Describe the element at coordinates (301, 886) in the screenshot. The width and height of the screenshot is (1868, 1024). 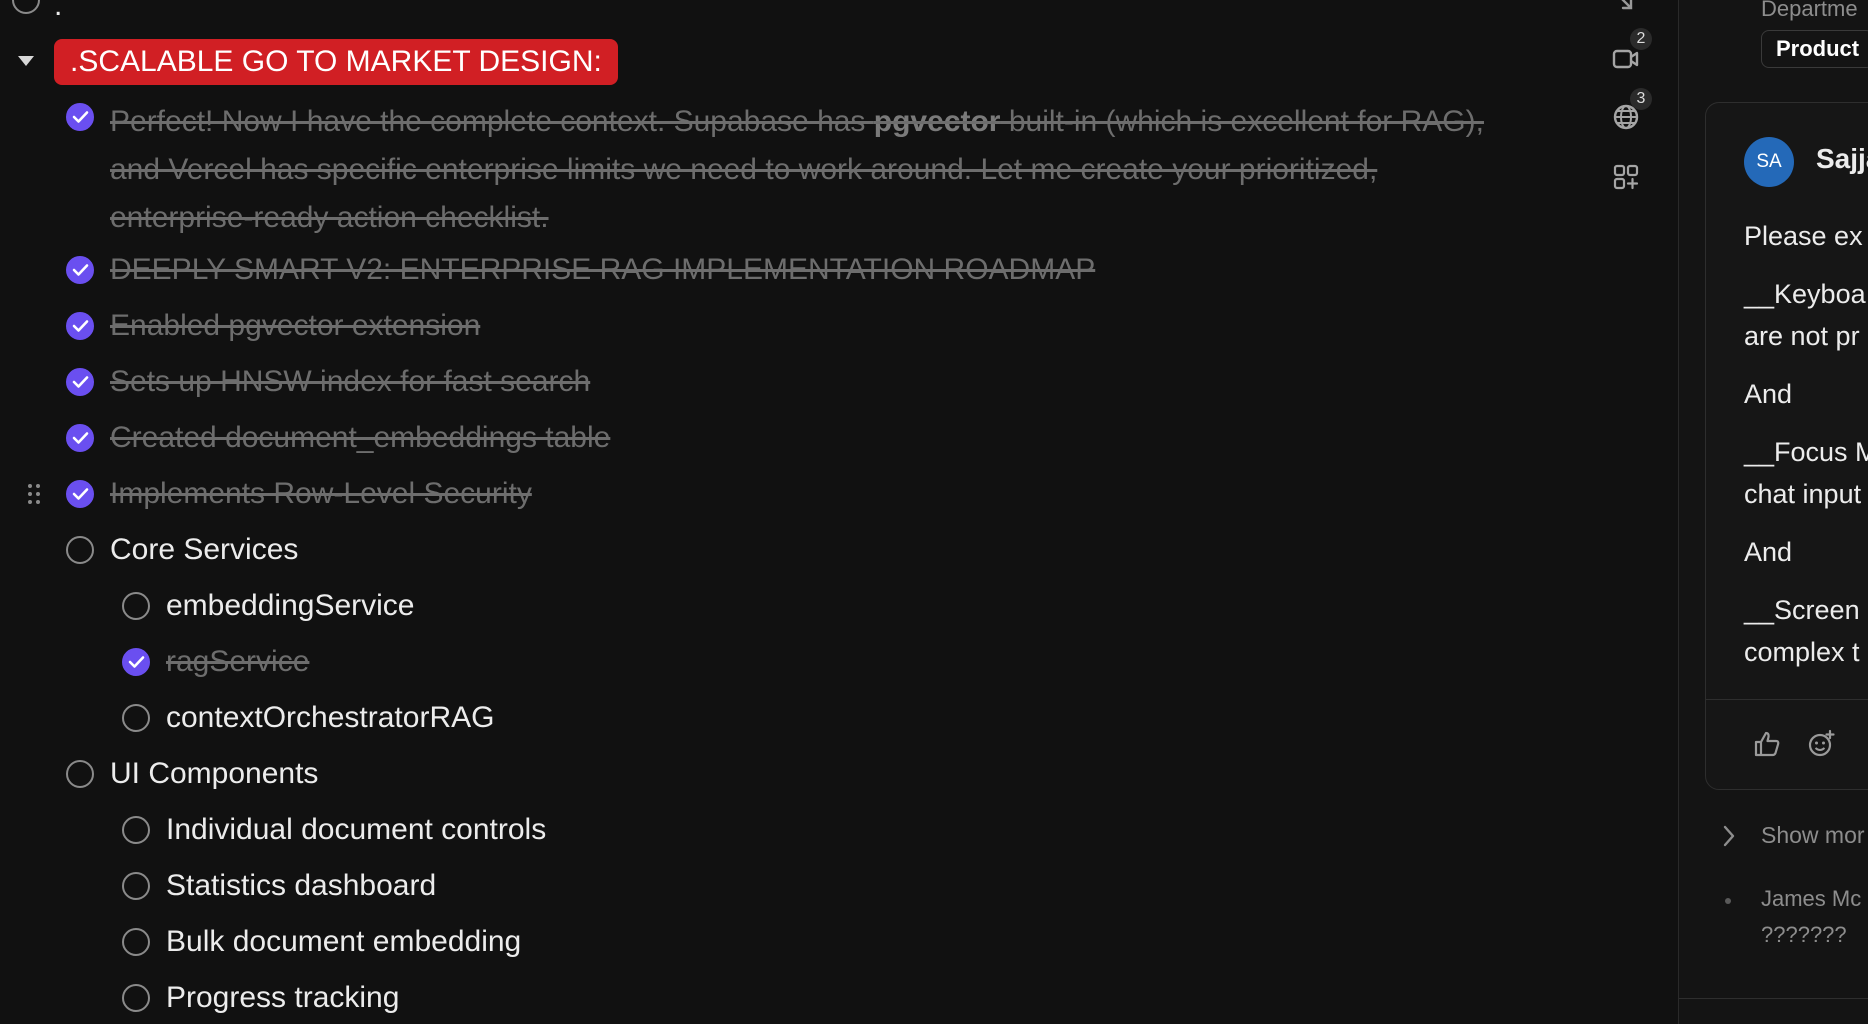
I see `task-label: Statistics dashboard` at that location.